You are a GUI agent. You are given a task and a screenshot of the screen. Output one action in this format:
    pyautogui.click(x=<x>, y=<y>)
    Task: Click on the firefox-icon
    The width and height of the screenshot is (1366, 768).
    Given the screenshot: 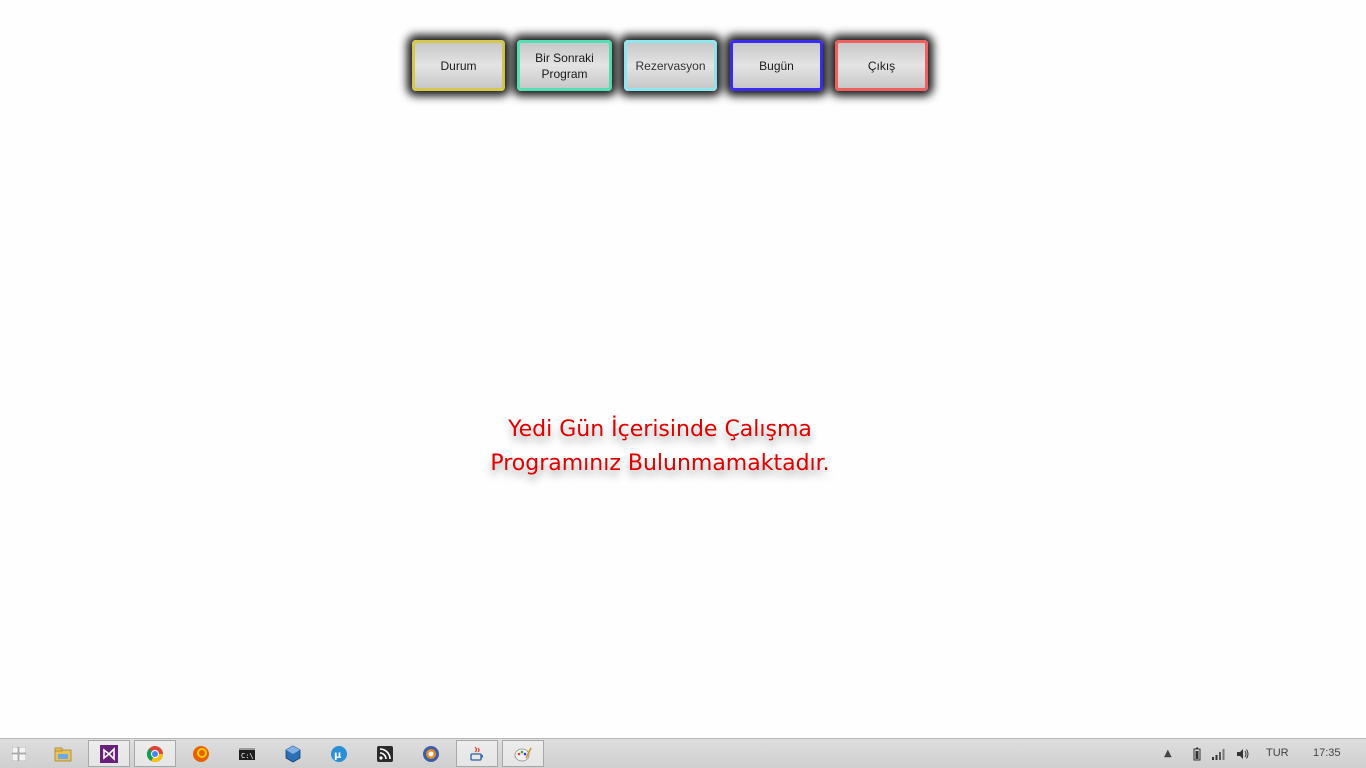 What is the action you would take?
    pyautogui.click(x=201, y=753)
    